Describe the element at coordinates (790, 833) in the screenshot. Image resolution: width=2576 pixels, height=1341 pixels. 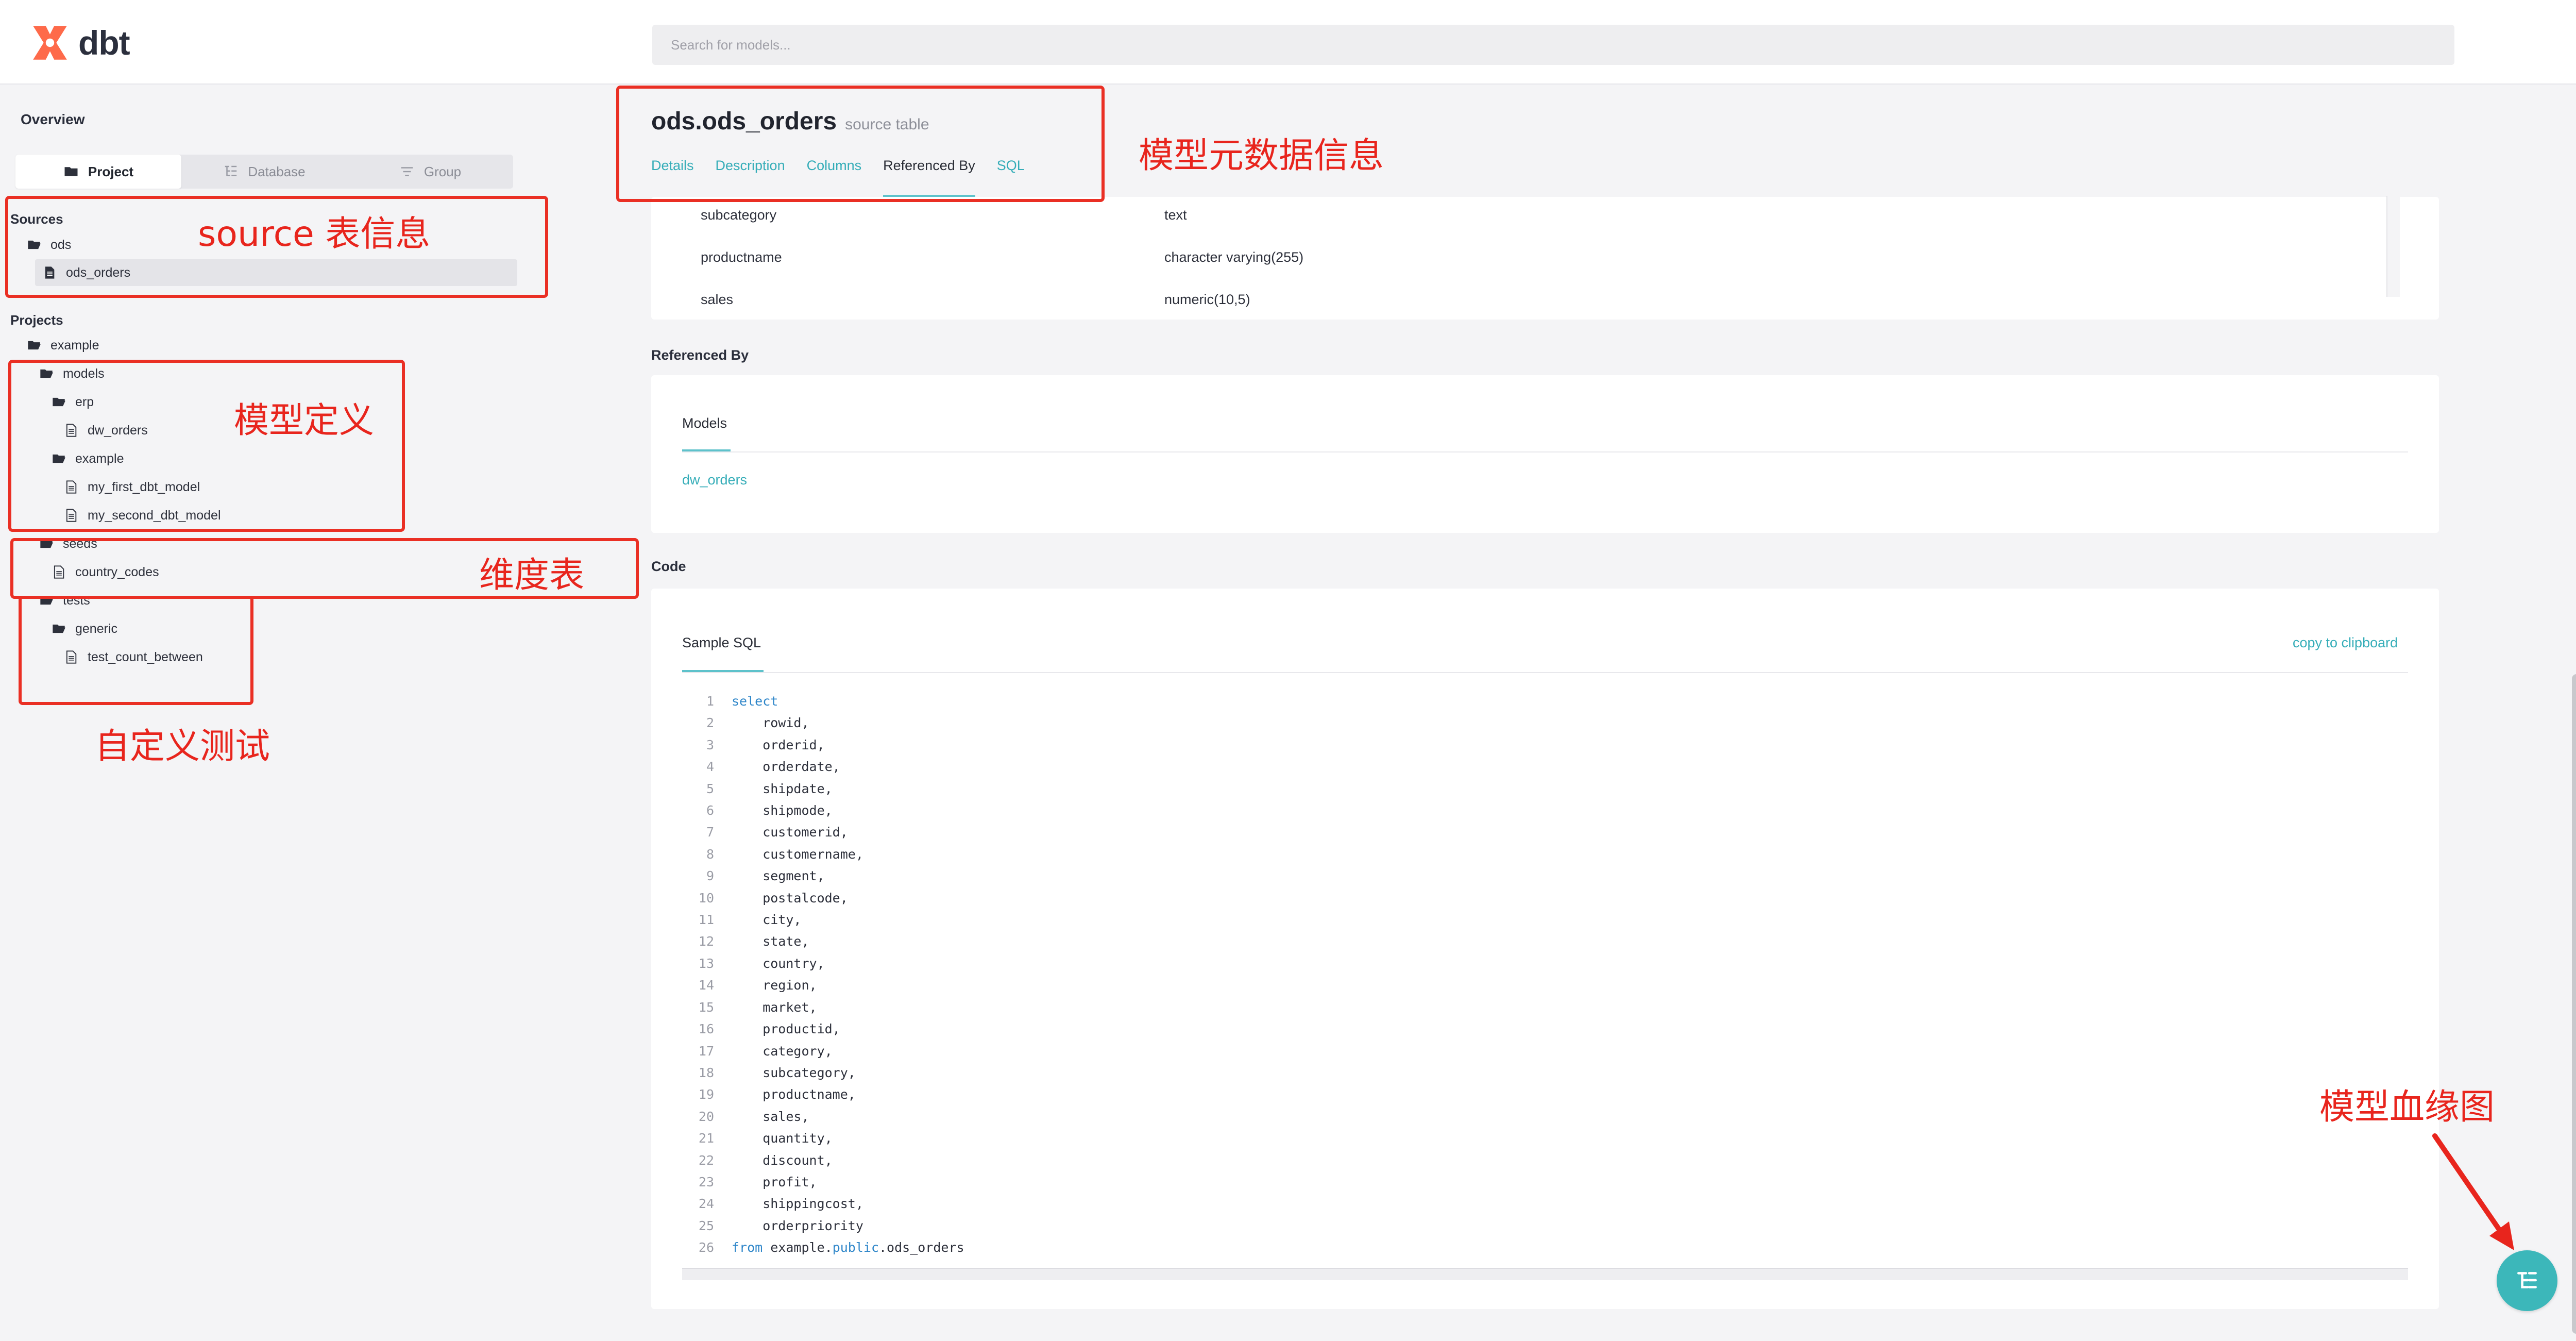
I see `code-text: customerid,` at that location.